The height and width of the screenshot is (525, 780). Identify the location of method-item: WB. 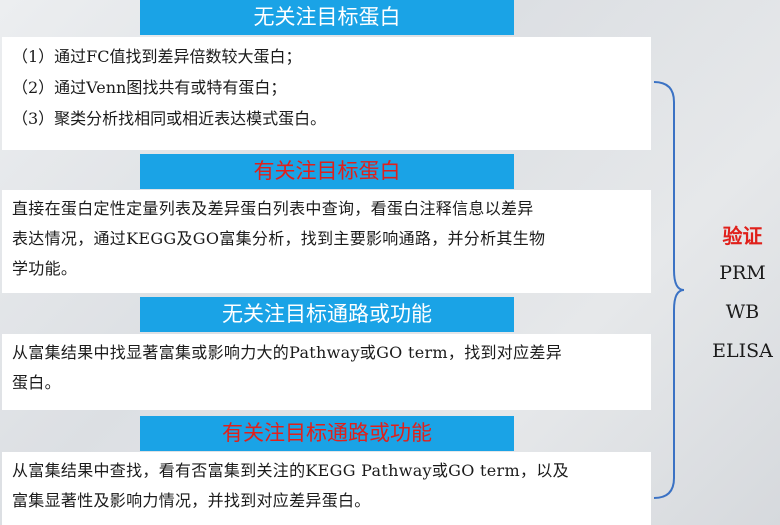
(742, 312).